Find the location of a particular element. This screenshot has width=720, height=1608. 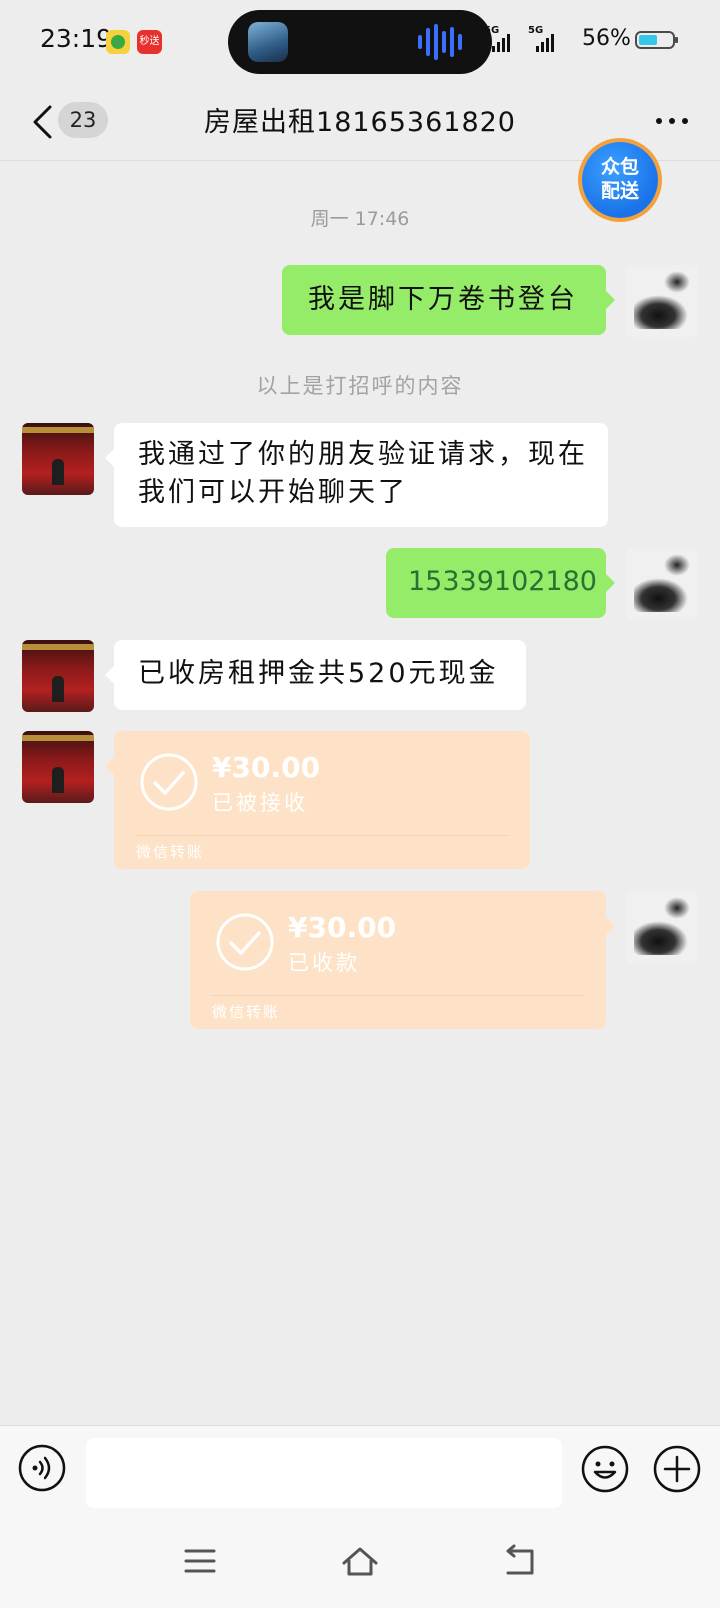

incoming-message: 我通过了你的朋友验证请求，现在 我们可以开始聊天了 is located at coordinates (356, 475).